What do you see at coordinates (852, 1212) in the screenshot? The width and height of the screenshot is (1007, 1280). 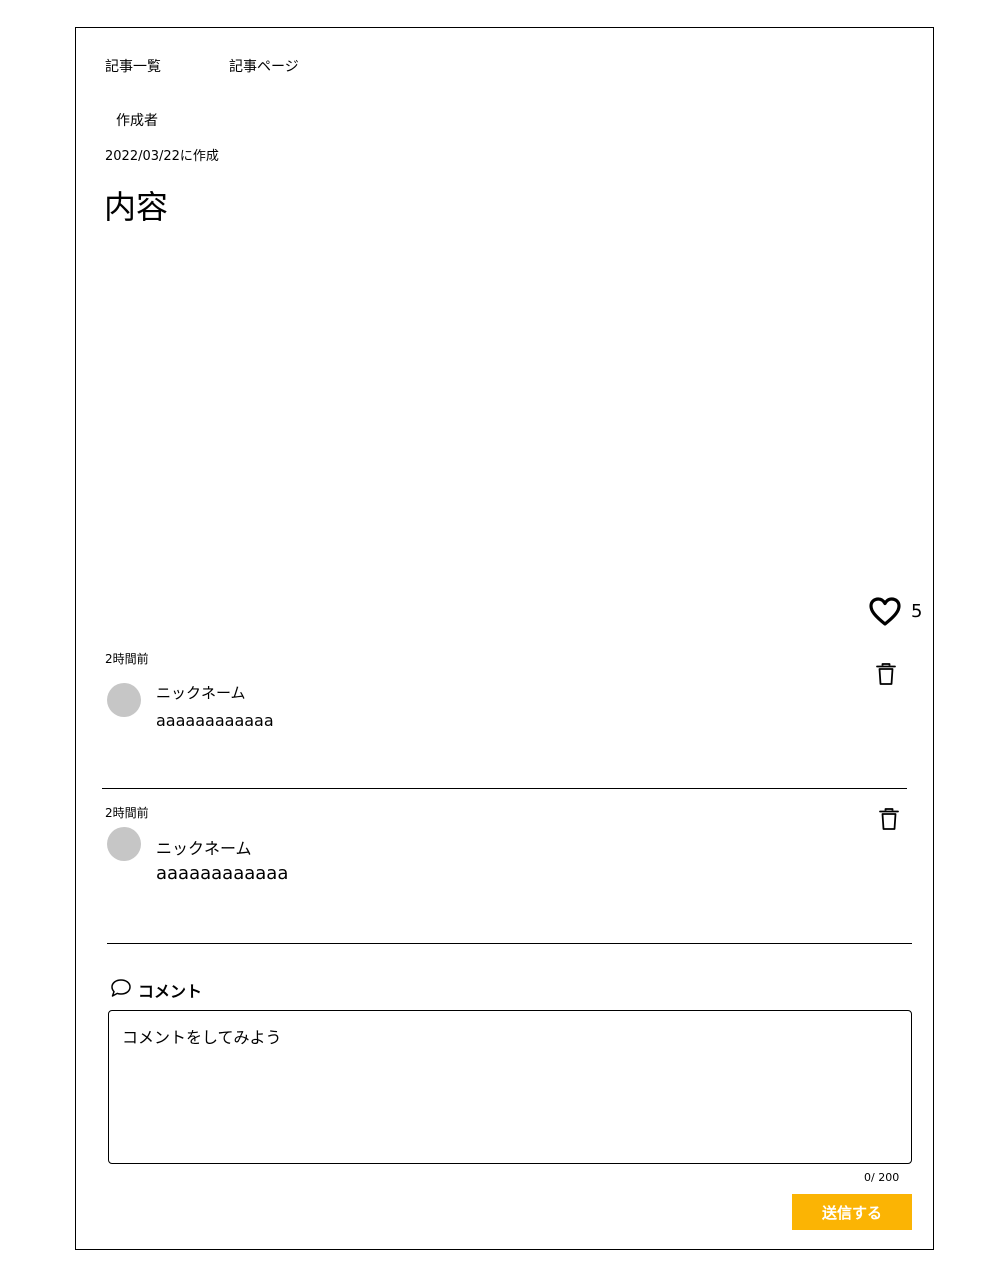 I see `submit-comment-button: 送信する` at bounding box center [852, 1212].